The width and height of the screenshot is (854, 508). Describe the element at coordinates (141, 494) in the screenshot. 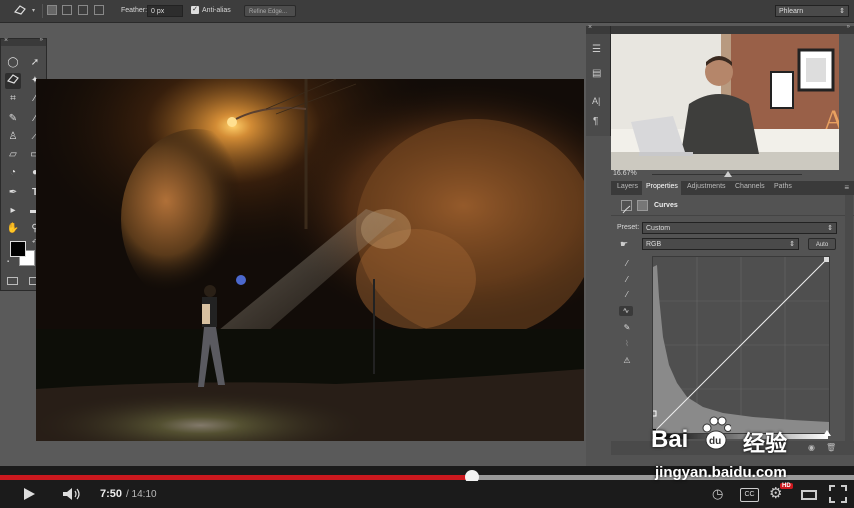

I see `duration: / 14:10` at that location.